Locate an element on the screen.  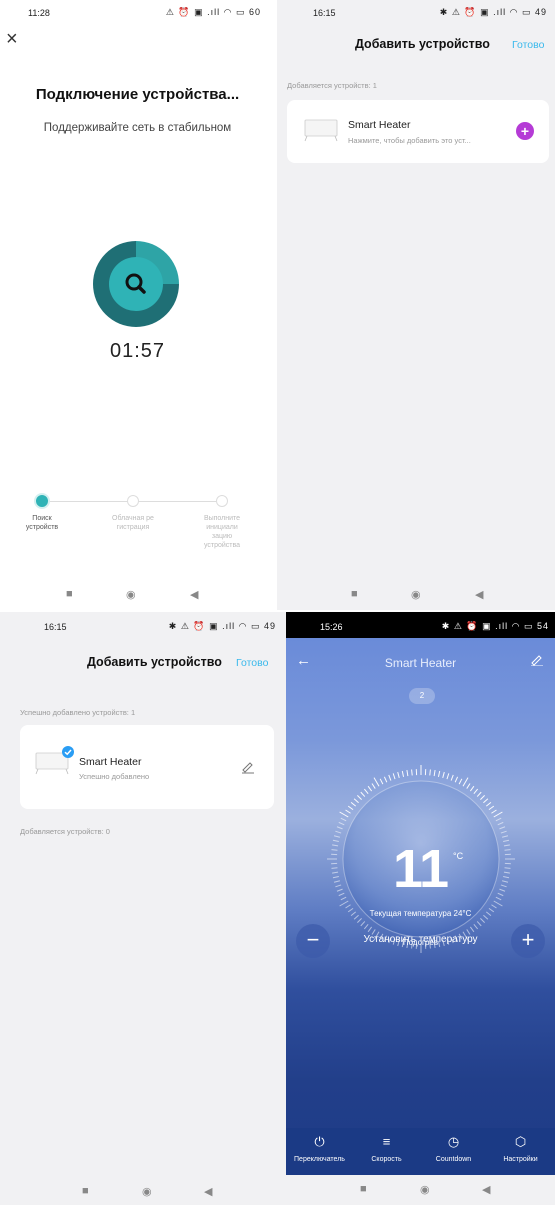
status-bar: 15:26 ✱ ⚠ ⏰ ▣ .ıll ◠ ▭ 54 is located at coordinates (420, 625).